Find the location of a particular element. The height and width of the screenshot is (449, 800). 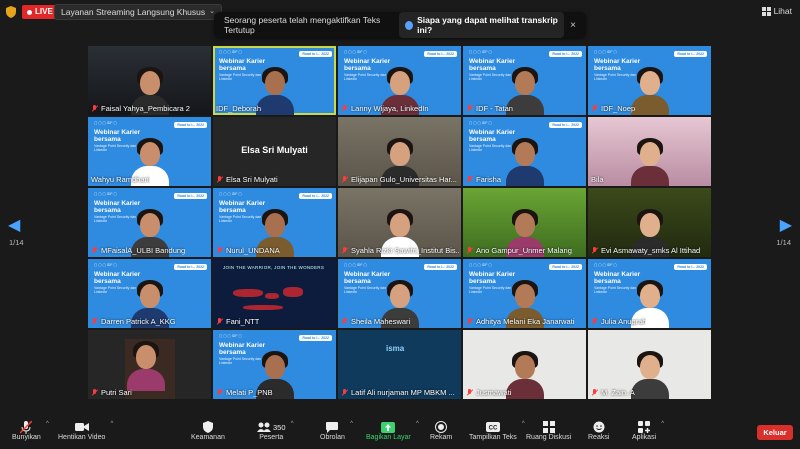

leave-button: Keluar is located at coordinates (775, 432).